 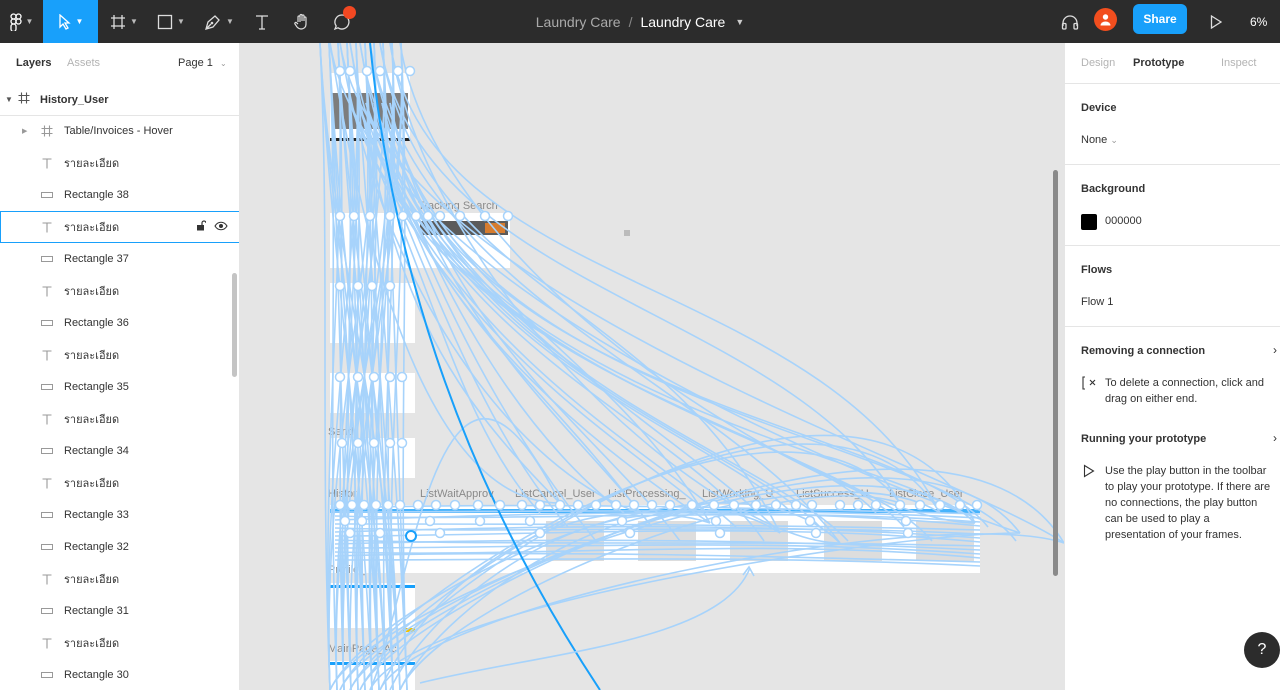 What do you see at coordinates (739, 22) in the screenshot?
I see `chevron-down-icon: ▼` at bounding box center [739, 22].